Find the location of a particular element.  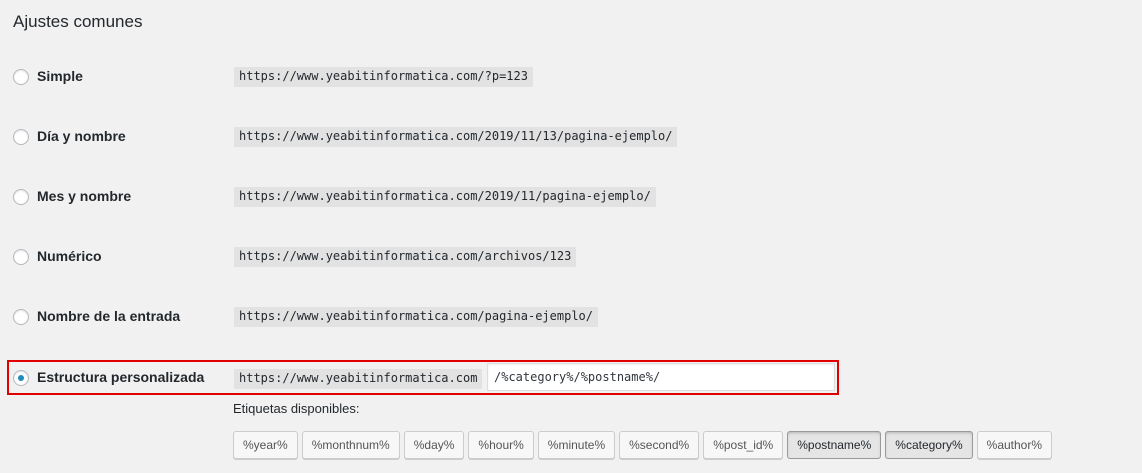

tag-button-author: %author% is located at coordinates (1014, 445).